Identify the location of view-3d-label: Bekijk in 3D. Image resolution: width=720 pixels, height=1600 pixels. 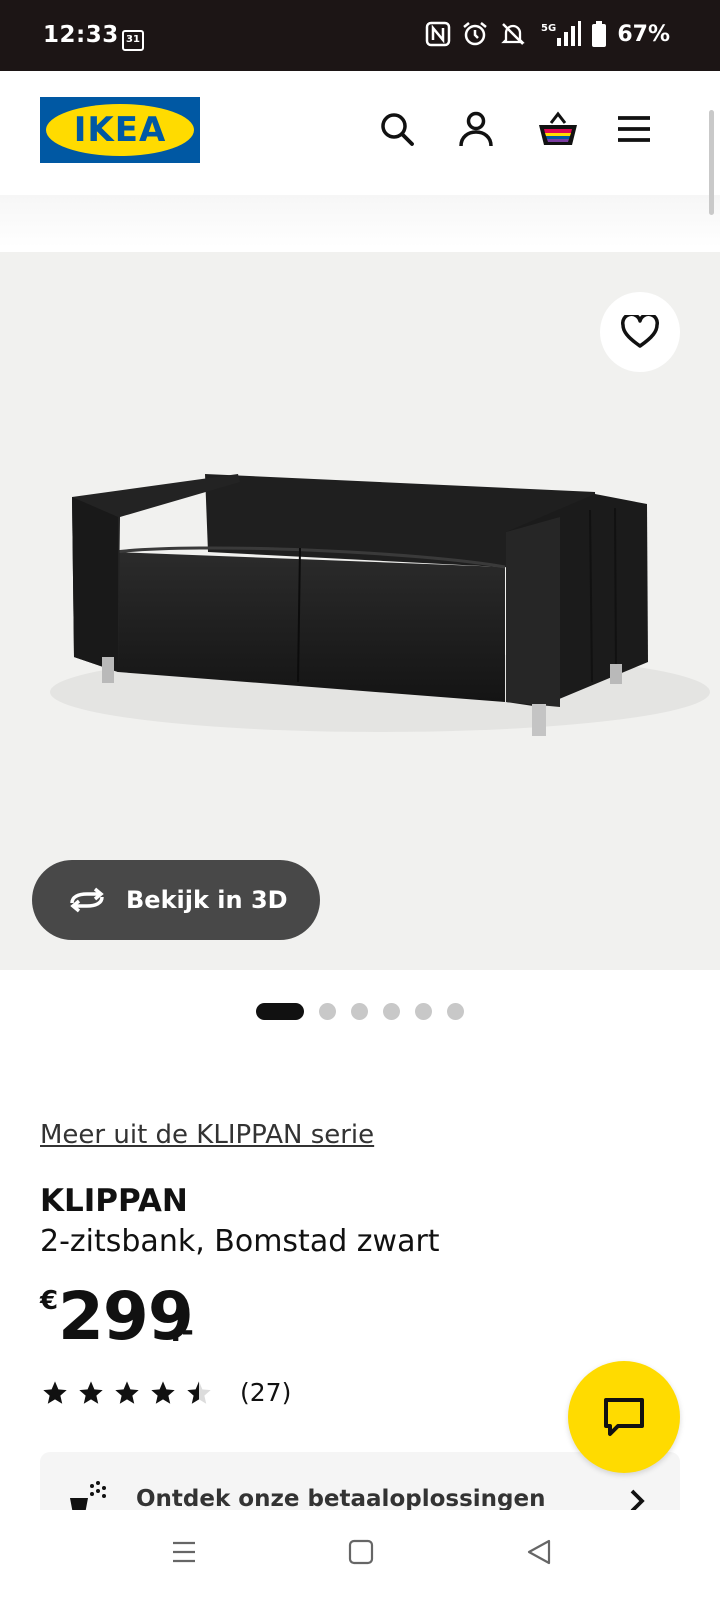
(207, 900).